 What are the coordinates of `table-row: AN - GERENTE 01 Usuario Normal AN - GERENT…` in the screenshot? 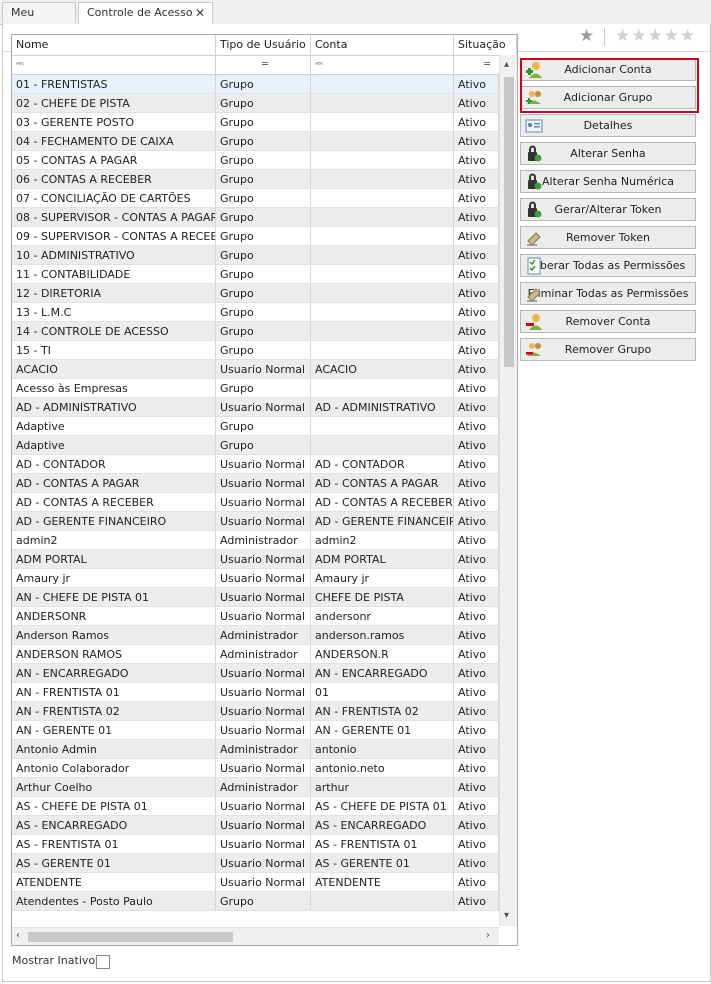 It's located at (255, 730).